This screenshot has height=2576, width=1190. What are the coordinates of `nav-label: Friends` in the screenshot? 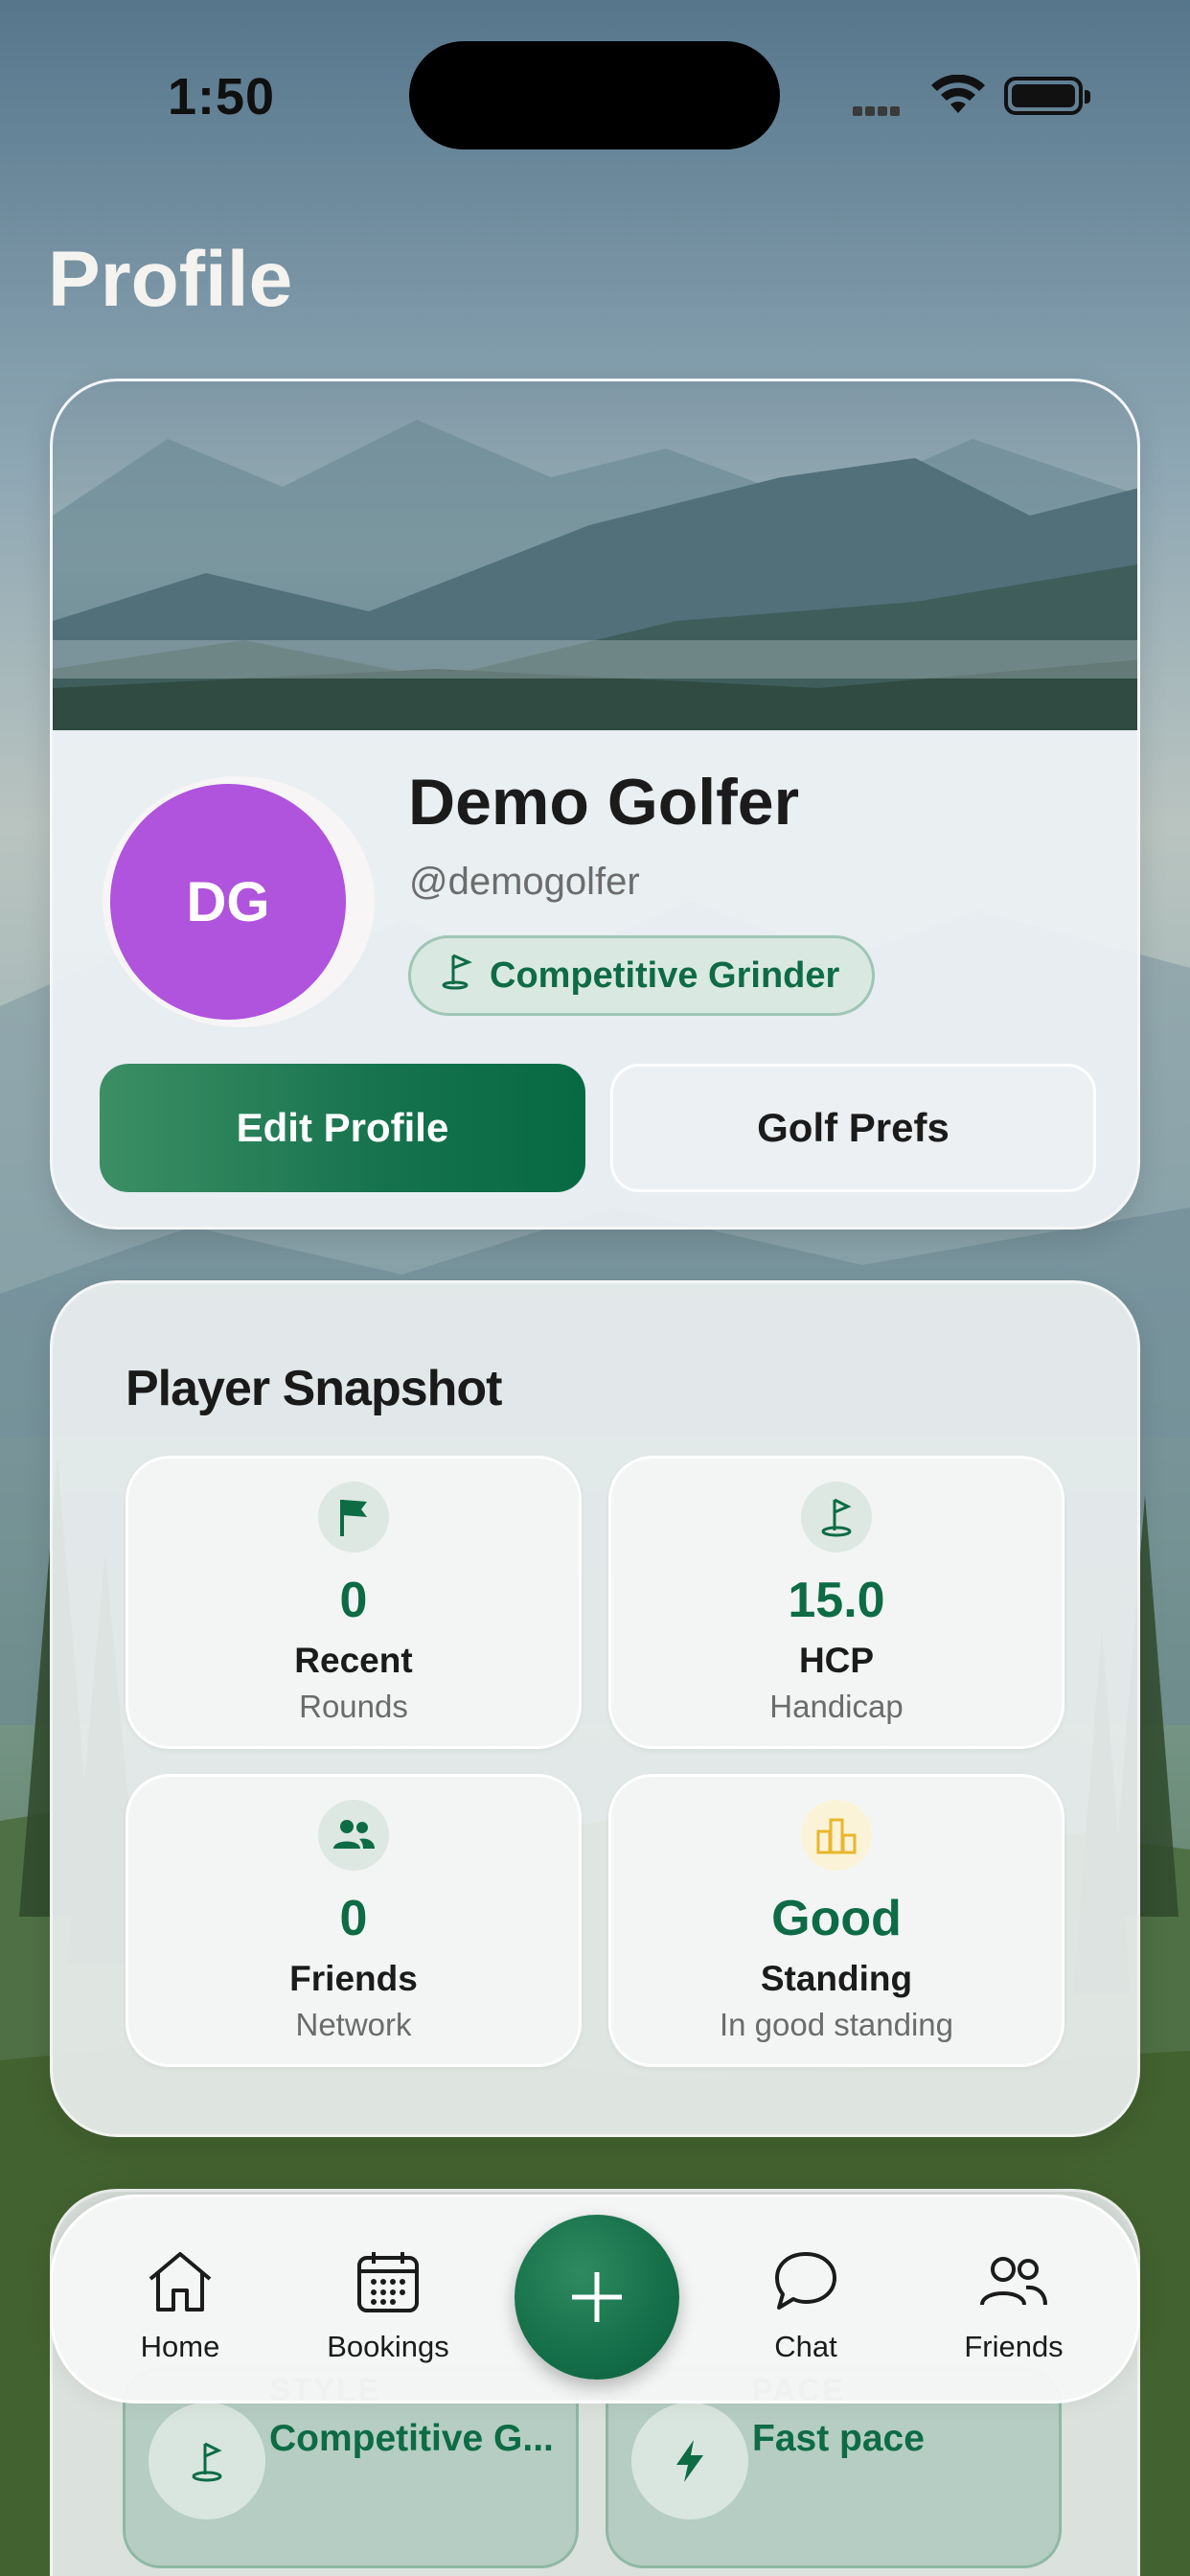 It's located at (1014, 2346).